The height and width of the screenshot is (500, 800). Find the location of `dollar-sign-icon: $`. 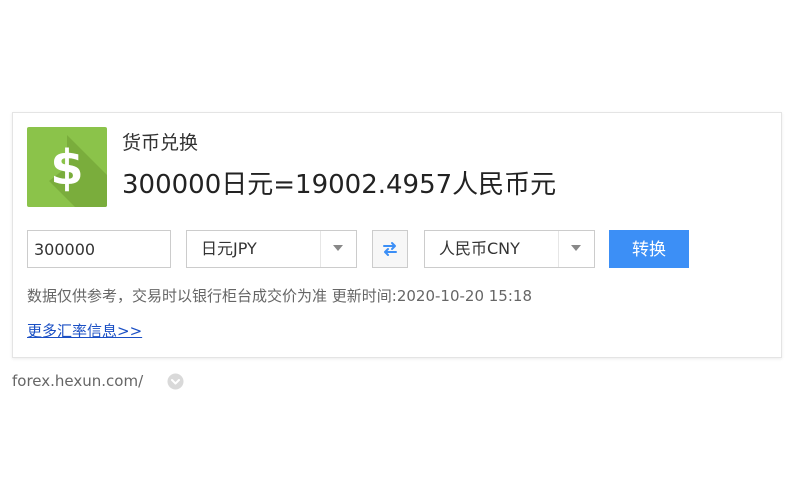

dollar-sign-icon: $ is located at coordinates (67, 167).